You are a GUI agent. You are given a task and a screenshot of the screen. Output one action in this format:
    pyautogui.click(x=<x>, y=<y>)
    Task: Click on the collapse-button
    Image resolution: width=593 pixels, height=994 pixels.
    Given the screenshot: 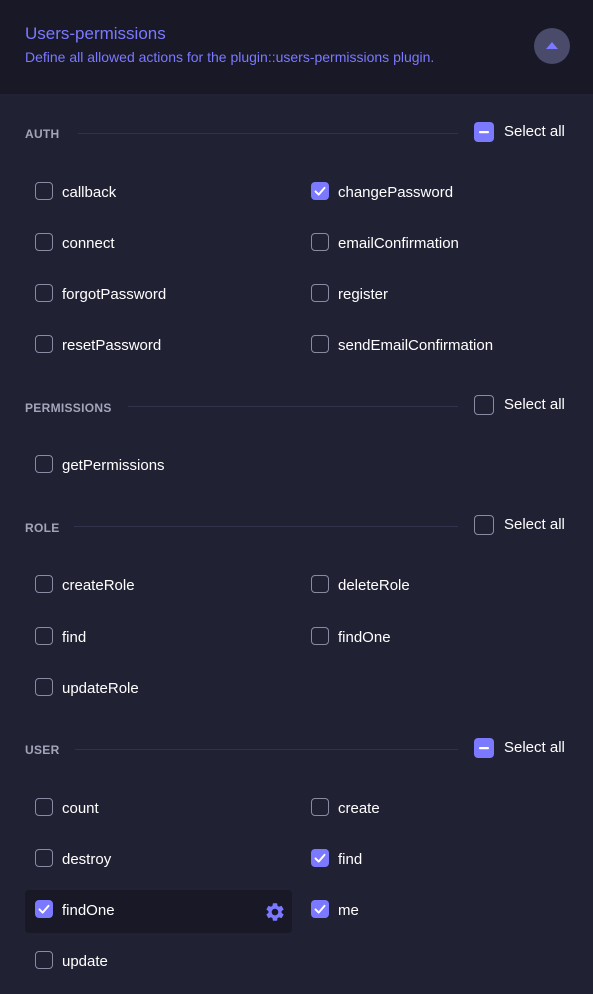 What is the action you would take?
    pyautogui.click(x=552, y=46)
    